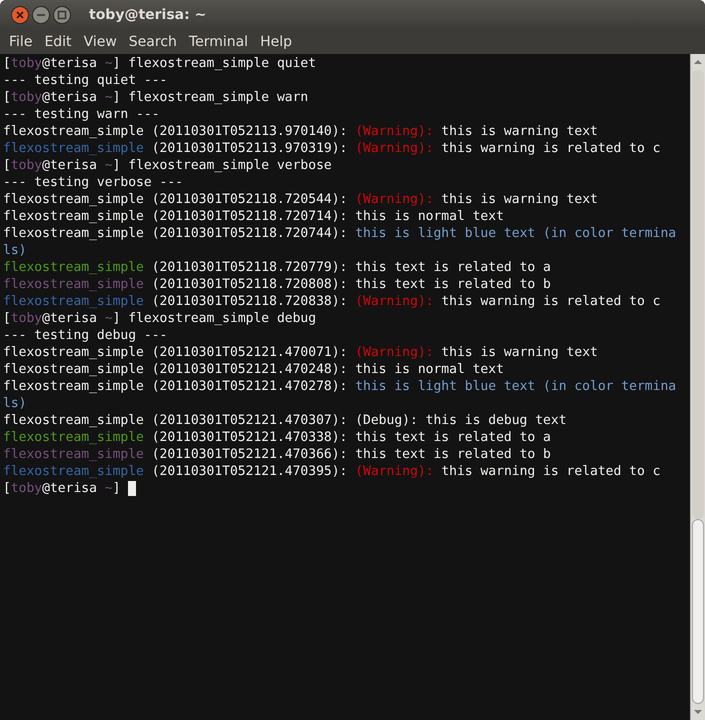 The width and height of the screenshot is (705, 720). Describe the element at coordinates (214, 63) in the screenshot. I see `terminal-text: ] flexostream_simple quiet` at that location.